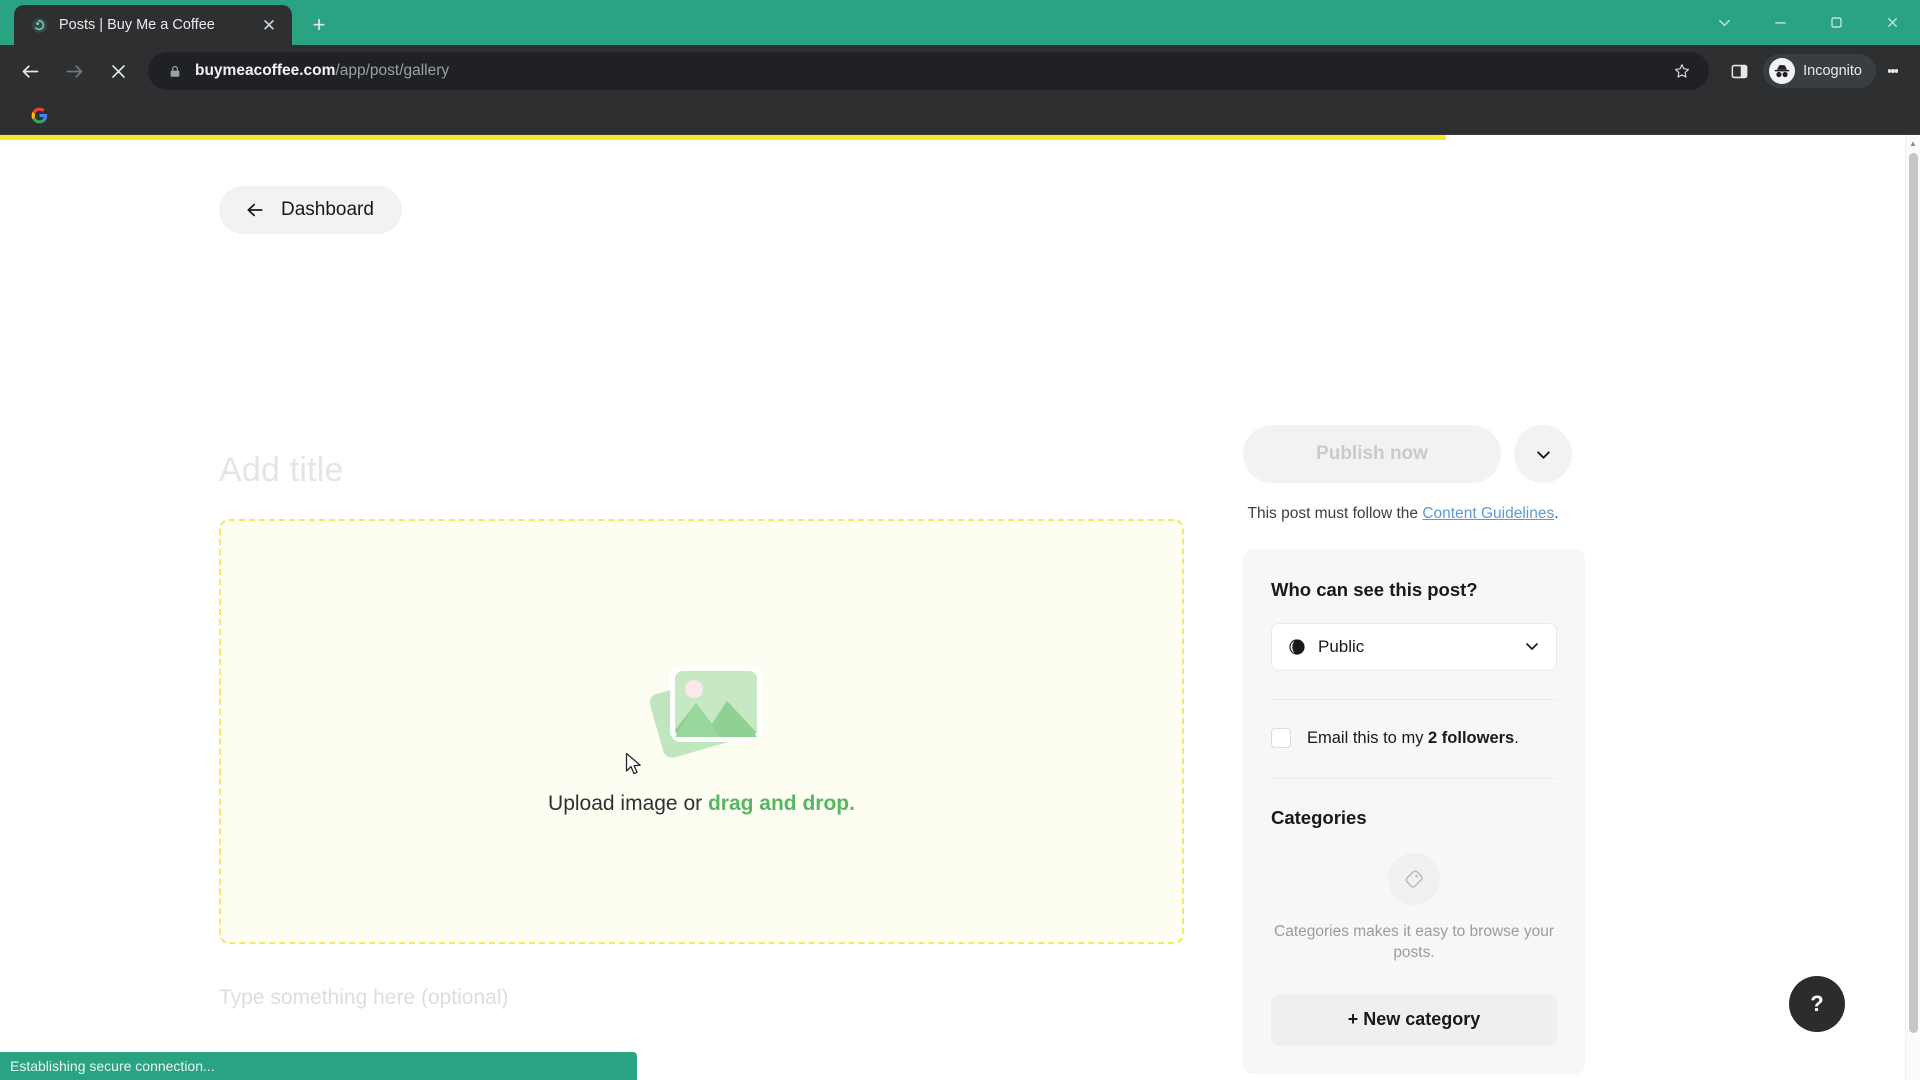 The image size is (1920, 1080). What do you see at coordinates (702, 705) in the screenshot?
I see `image-placeholder-icon` at bounding box center [702, 705].